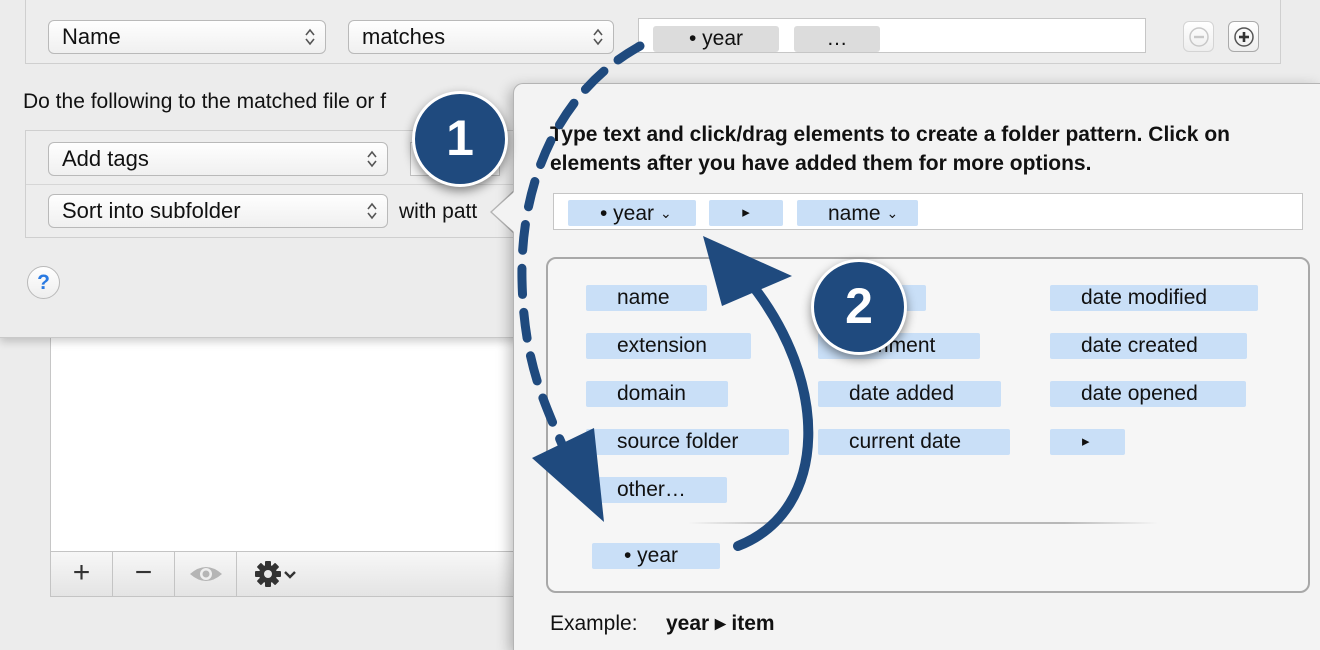 The height and width of the screenshot is (650, 1320). Describe the element at coordinates (404, 36) in the screenshot. I see `operator-popup-label: matches` at that location.